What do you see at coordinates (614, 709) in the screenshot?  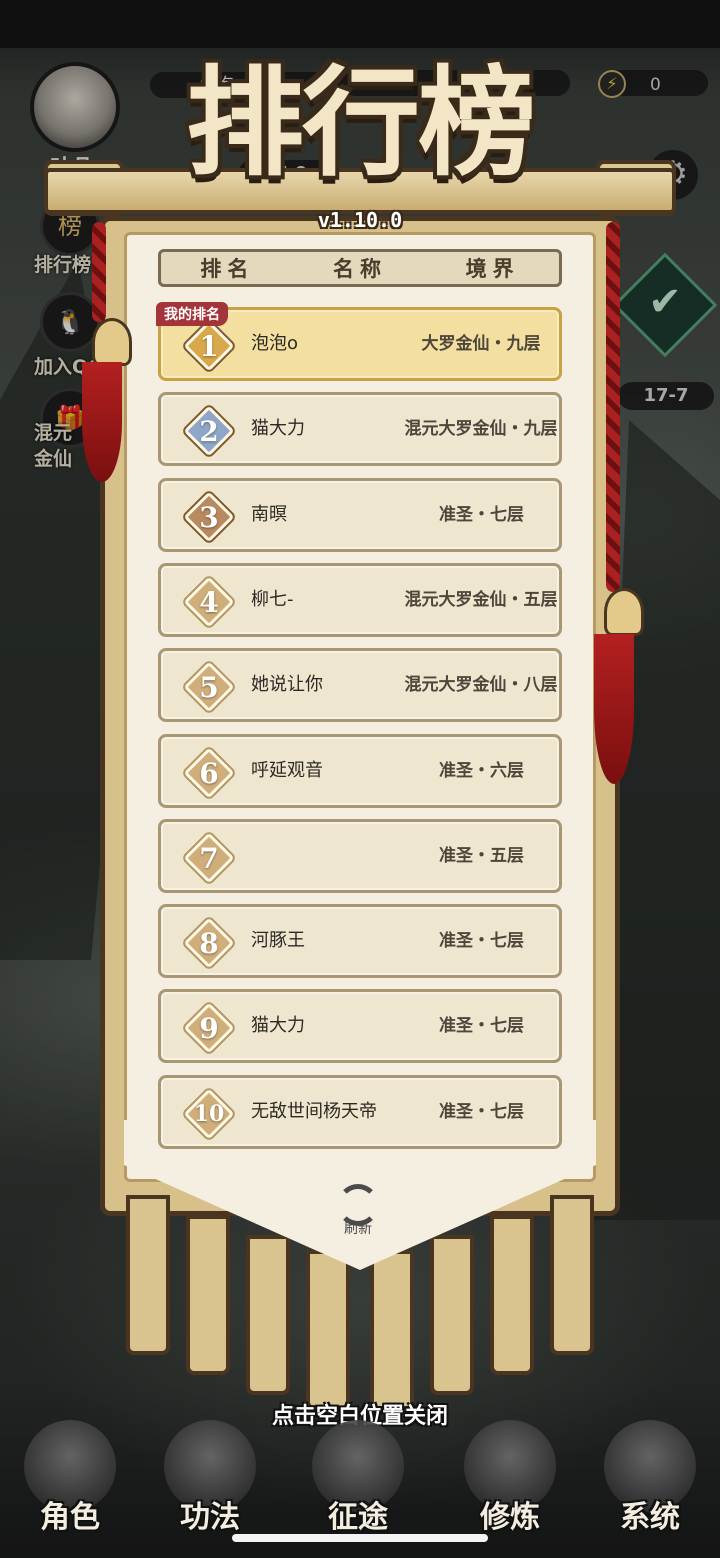 I see `tassel-right` at bounding box center [614, 709].